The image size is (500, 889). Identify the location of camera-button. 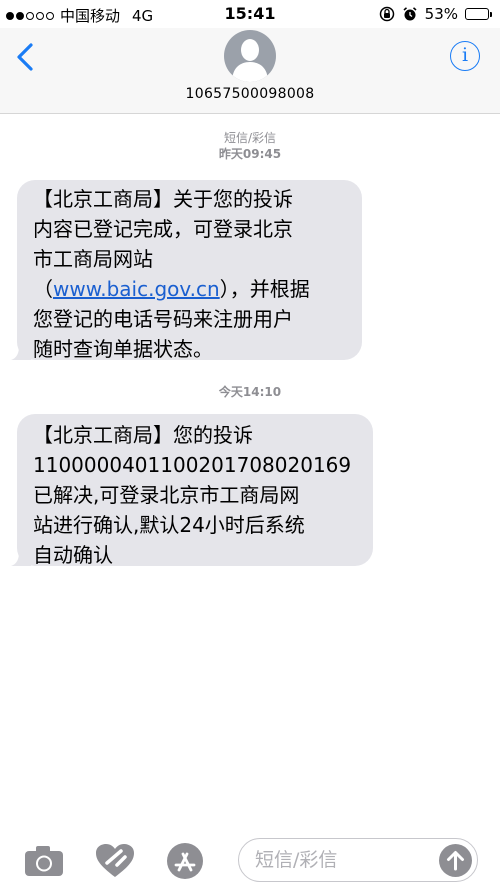
(44, 863).